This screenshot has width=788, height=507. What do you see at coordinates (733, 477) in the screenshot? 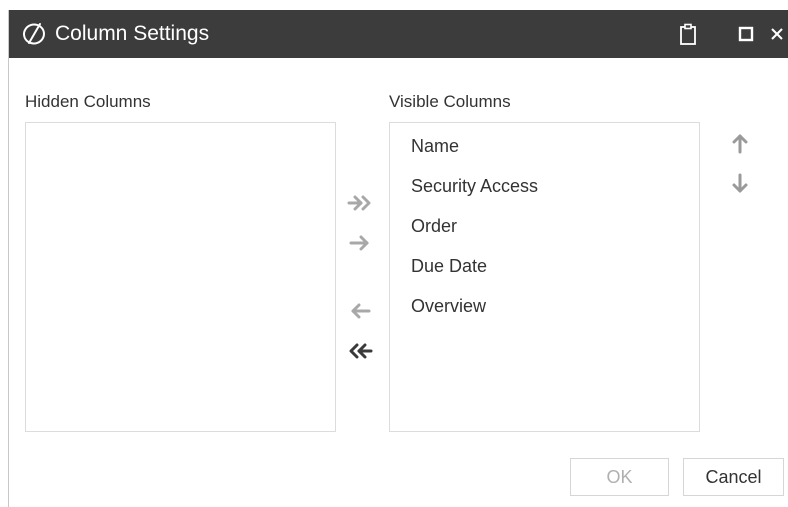
I see `cancel-button: Cancel` at bounding box center [733, 477].